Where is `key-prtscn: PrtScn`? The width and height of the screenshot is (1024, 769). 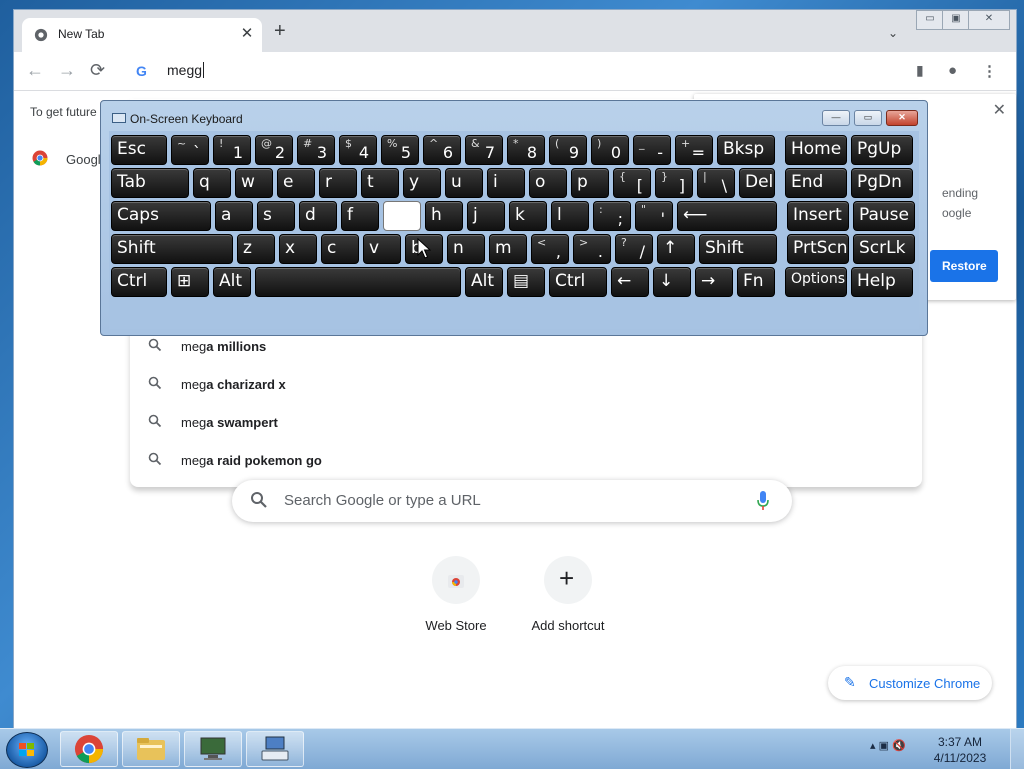
key-prtscn: PrtScn is located at coordinates (818, 249).